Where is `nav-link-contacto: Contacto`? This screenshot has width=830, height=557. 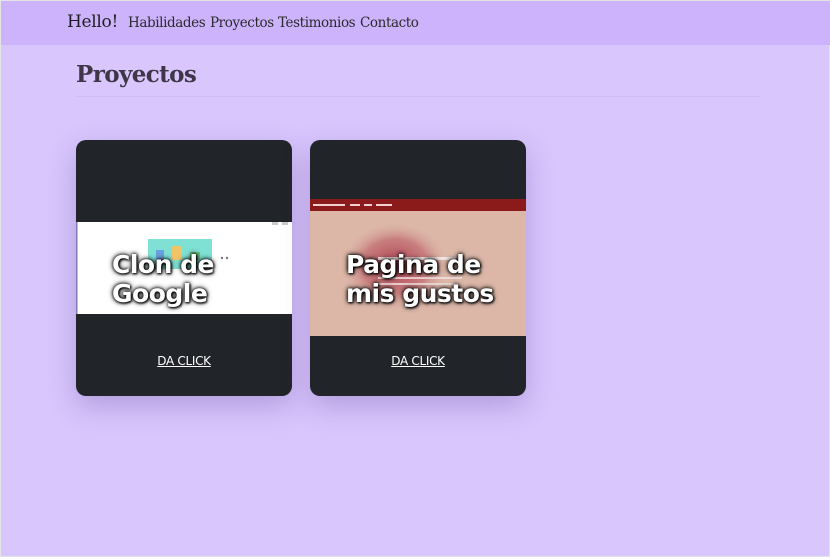
nav-link-contacto: Contacto is located at coordinates (389, 23).